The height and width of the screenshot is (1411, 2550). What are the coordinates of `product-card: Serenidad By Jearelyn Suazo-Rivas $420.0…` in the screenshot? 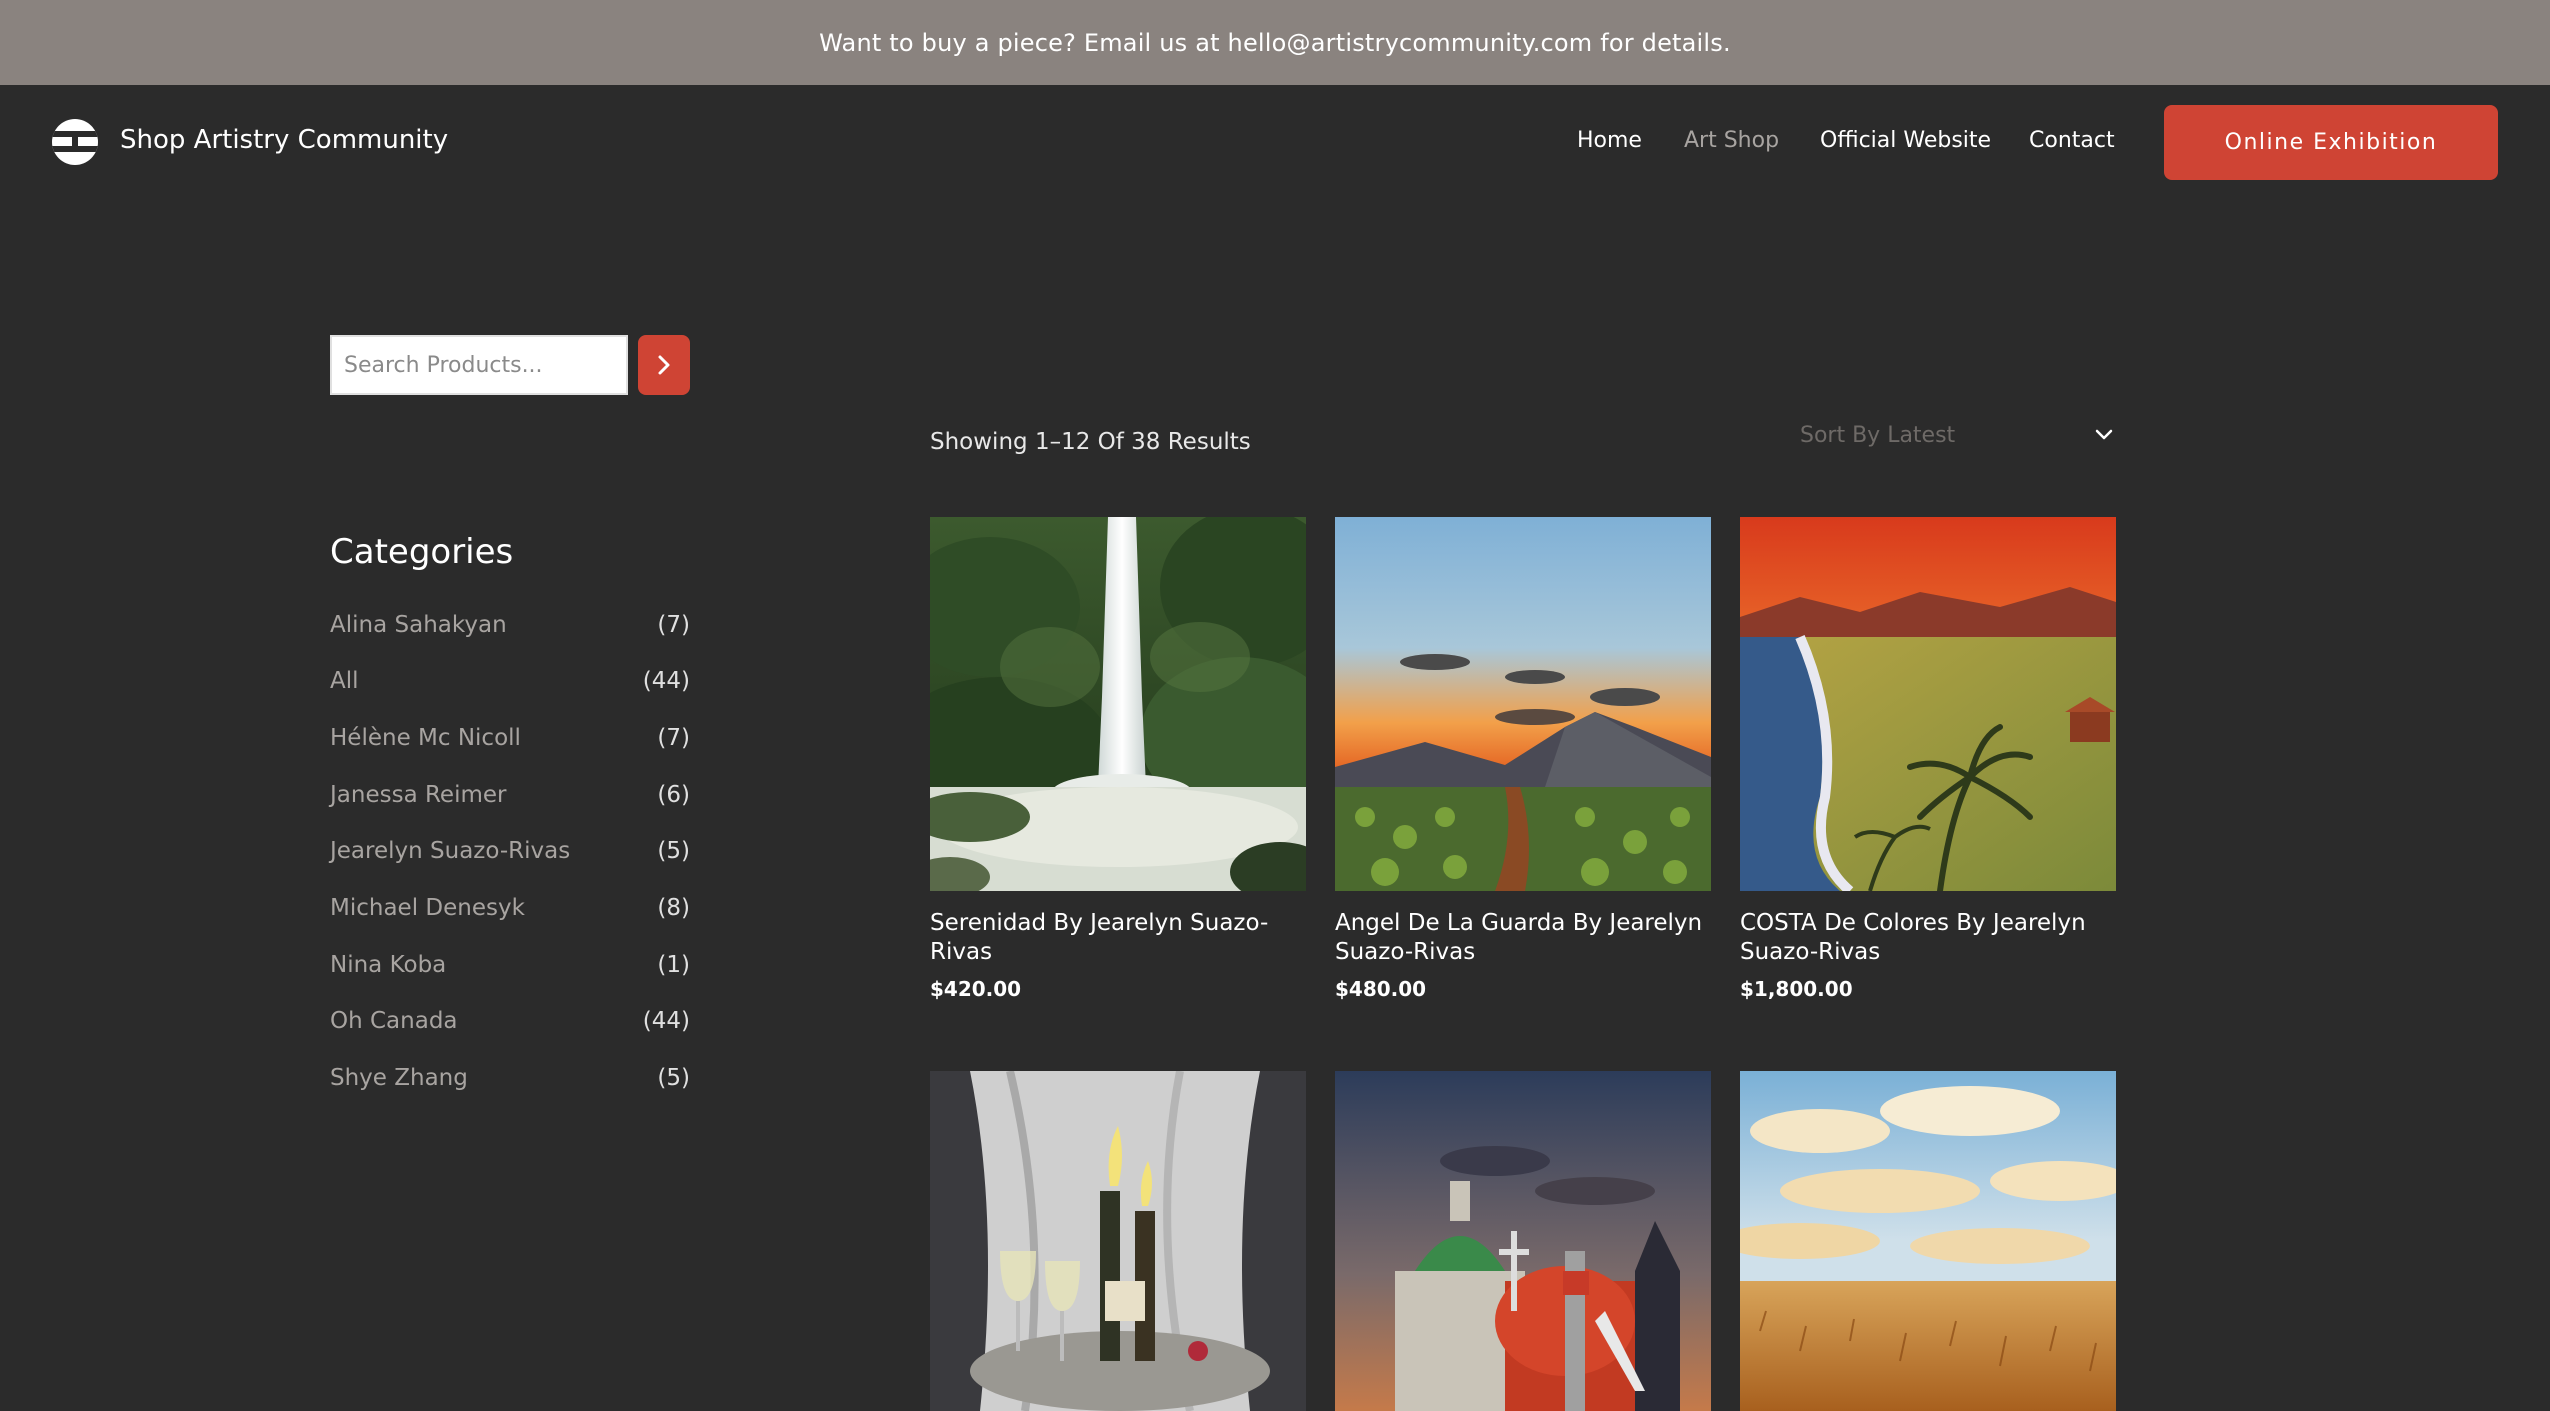 It's located at (1118, 759).